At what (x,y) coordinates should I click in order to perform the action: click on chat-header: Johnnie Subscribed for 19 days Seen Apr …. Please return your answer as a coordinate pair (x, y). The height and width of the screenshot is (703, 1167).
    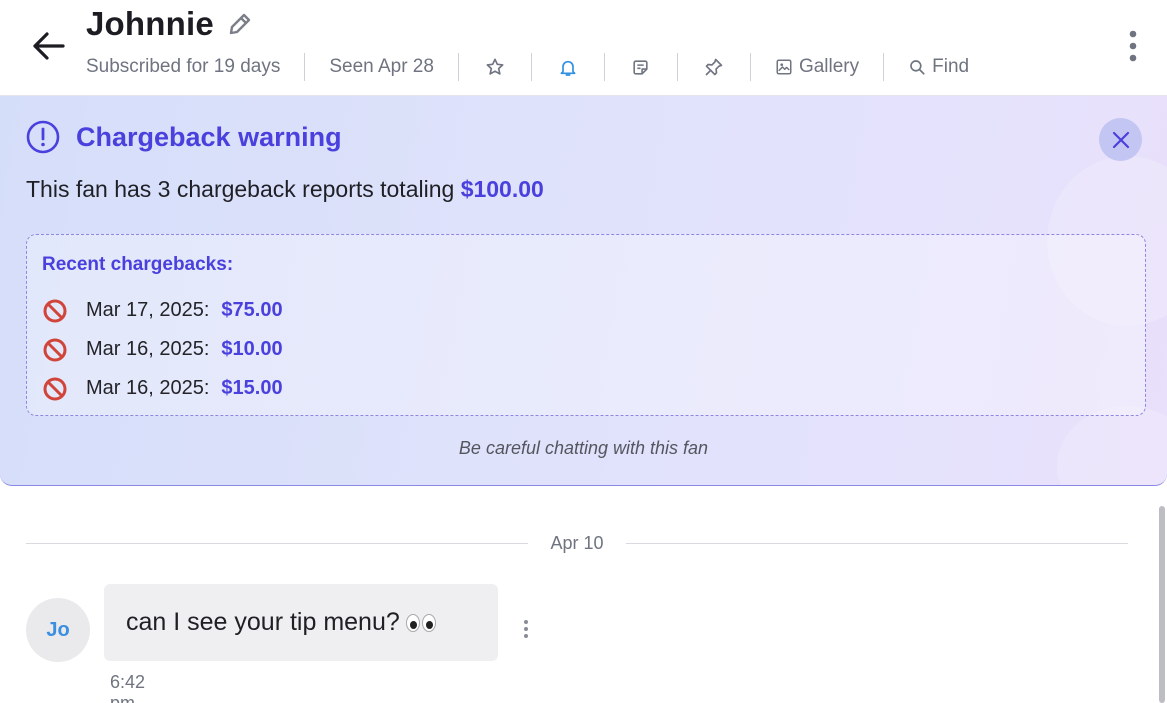
    Looking at the image, I should click on (583, 48).